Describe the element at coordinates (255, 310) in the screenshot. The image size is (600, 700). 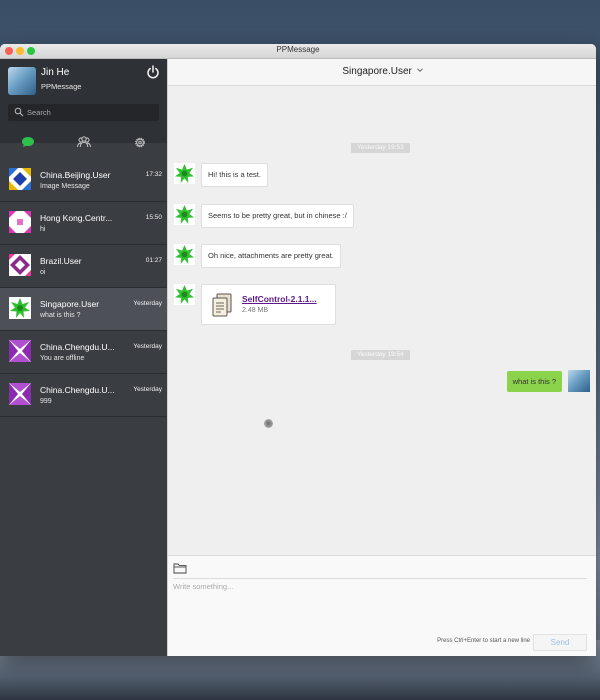
I see `file-size: 2.48 MB` at that location.